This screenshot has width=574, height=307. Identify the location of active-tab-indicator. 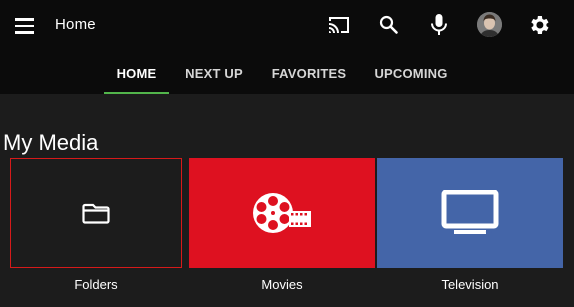
(136, 93).